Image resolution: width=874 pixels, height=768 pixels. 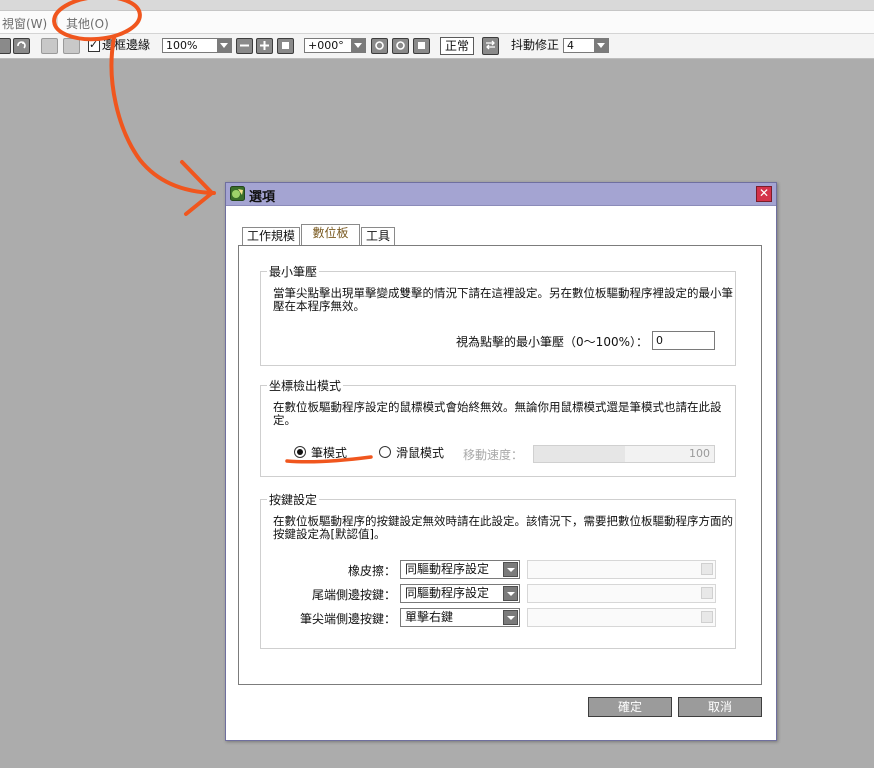 What do you see at coordinates (552, 342) in the screenshot?
I see `min-pressure-label: 視為點擊的最小筆壓（0〜100%）：` at bounding box center [552, 342].